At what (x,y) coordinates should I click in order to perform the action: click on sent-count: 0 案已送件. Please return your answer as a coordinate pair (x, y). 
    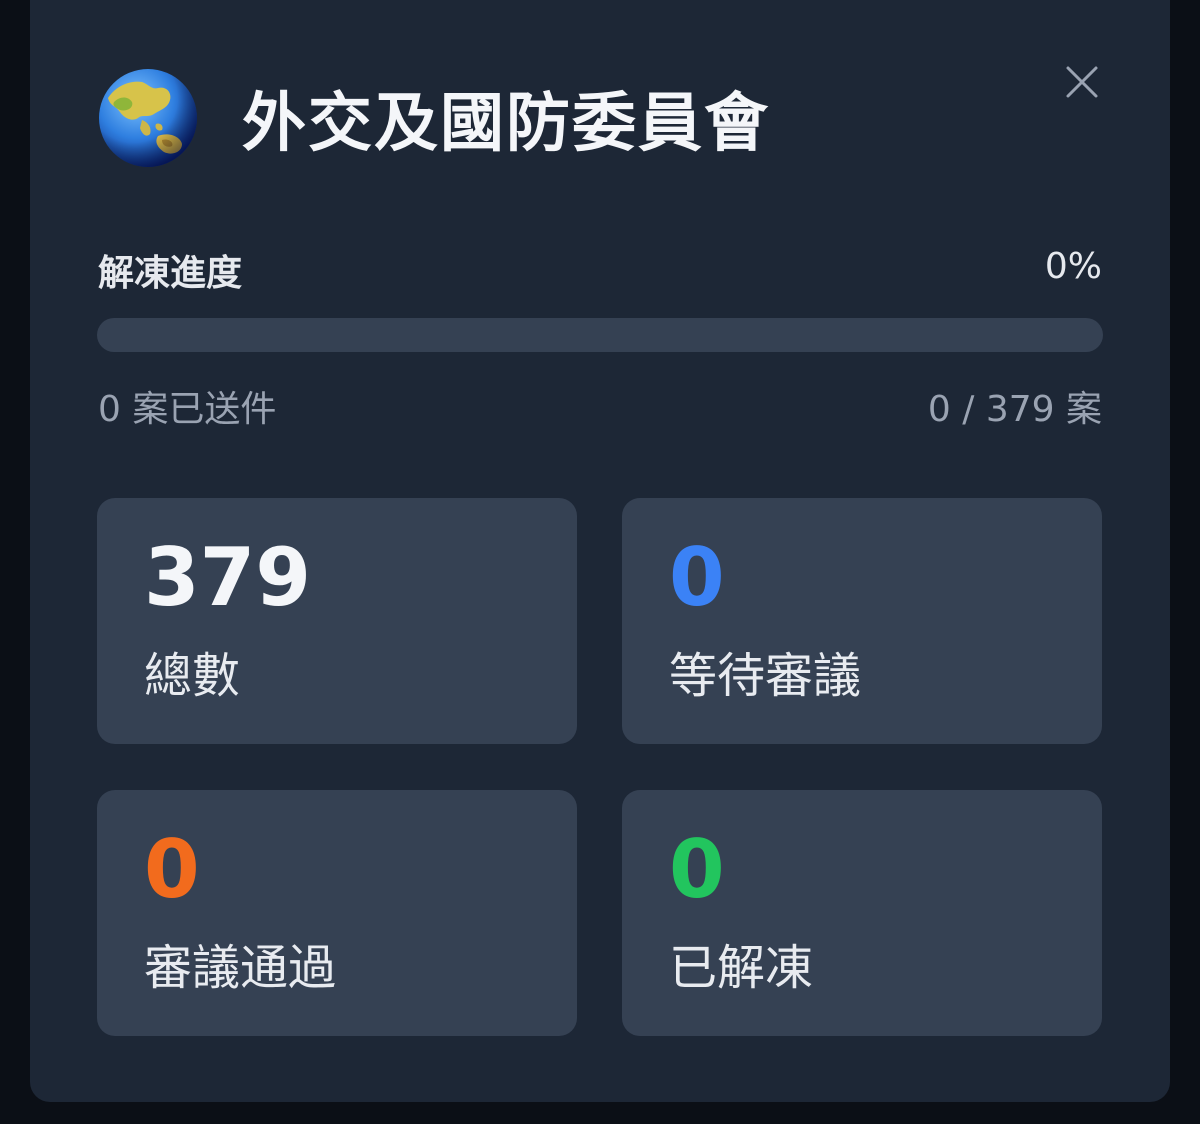
    Looking at the image, I should click on (187, 409).